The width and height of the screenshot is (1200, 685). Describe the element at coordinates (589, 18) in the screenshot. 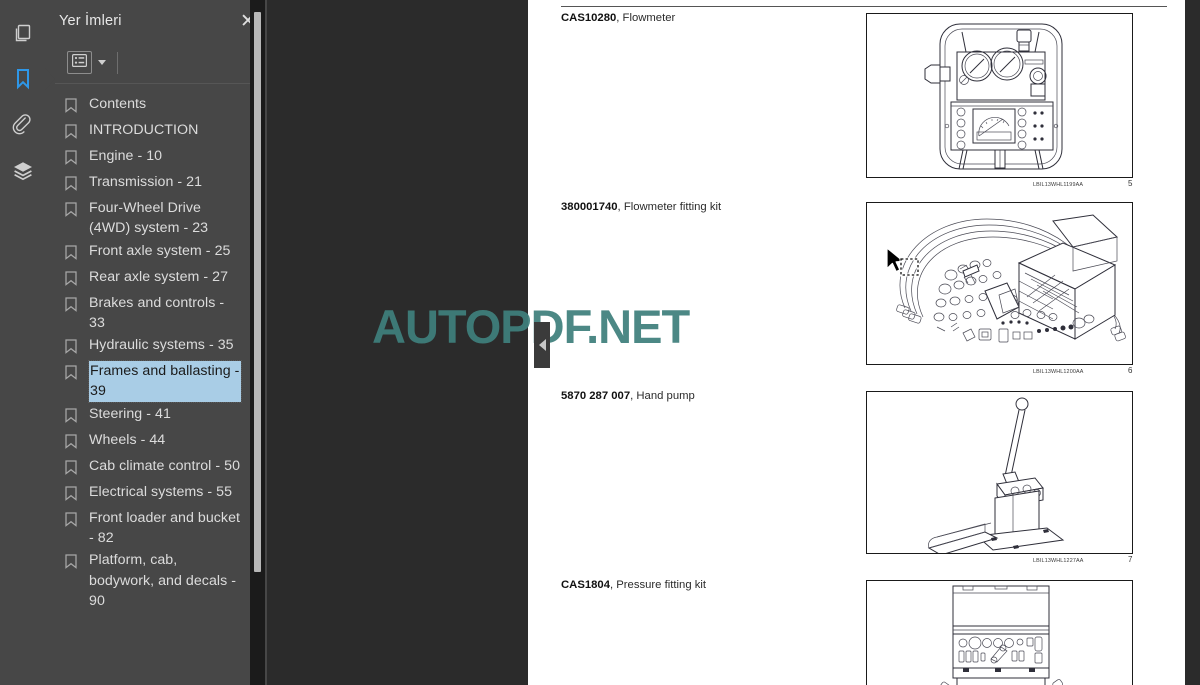

I see `section-code: CAS10280` at that location.